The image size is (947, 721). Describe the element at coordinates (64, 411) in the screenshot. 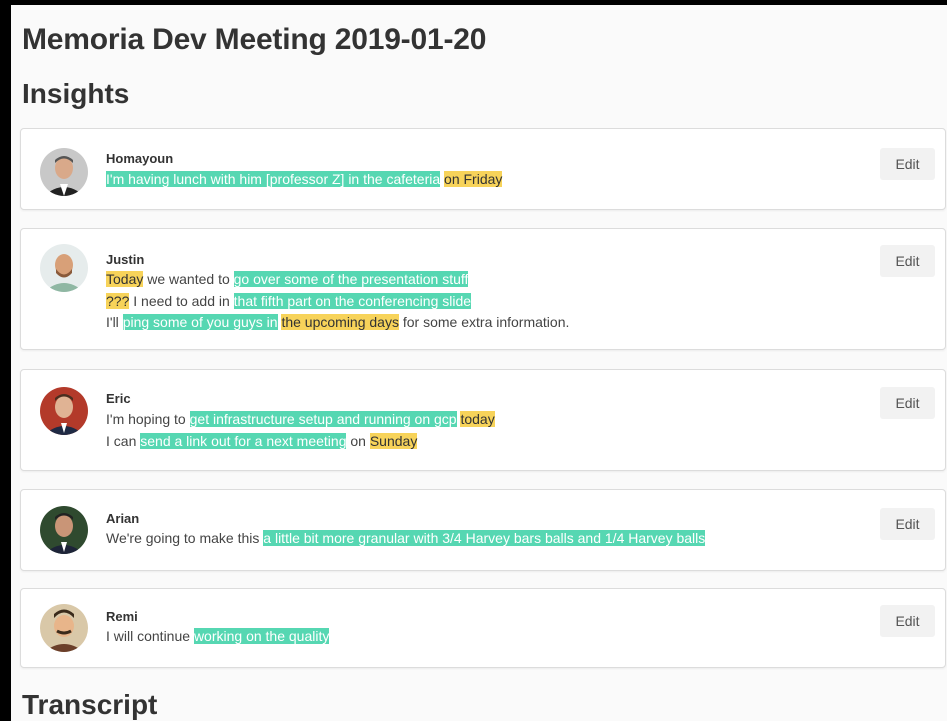

I see `avatar-eric` at that location.